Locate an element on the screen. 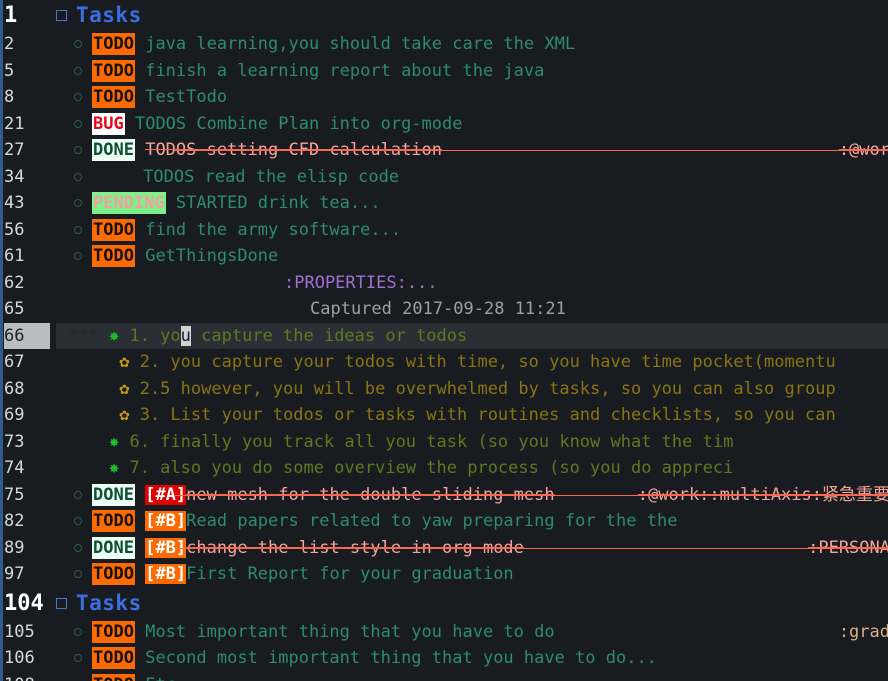  task-headline: finish a learning report about the java is located at coordinates (344, 71).